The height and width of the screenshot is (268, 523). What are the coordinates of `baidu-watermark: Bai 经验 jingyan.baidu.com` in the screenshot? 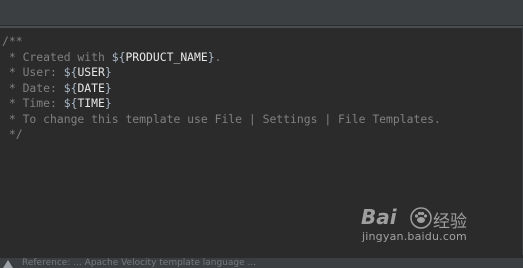 It's located at (415, 230).